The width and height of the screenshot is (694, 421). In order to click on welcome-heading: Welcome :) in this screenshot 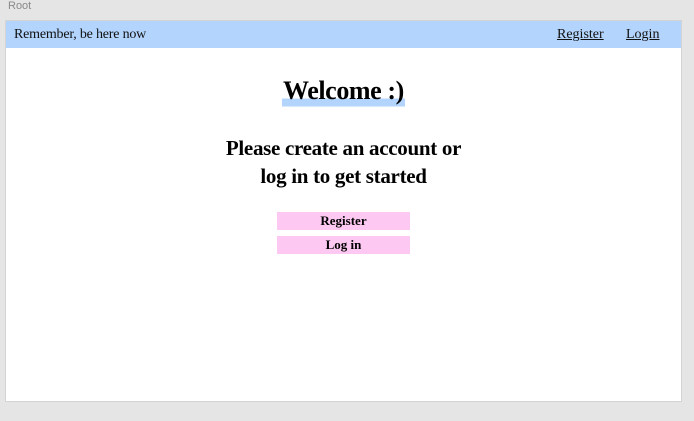, I will do `click(343, 91)`.